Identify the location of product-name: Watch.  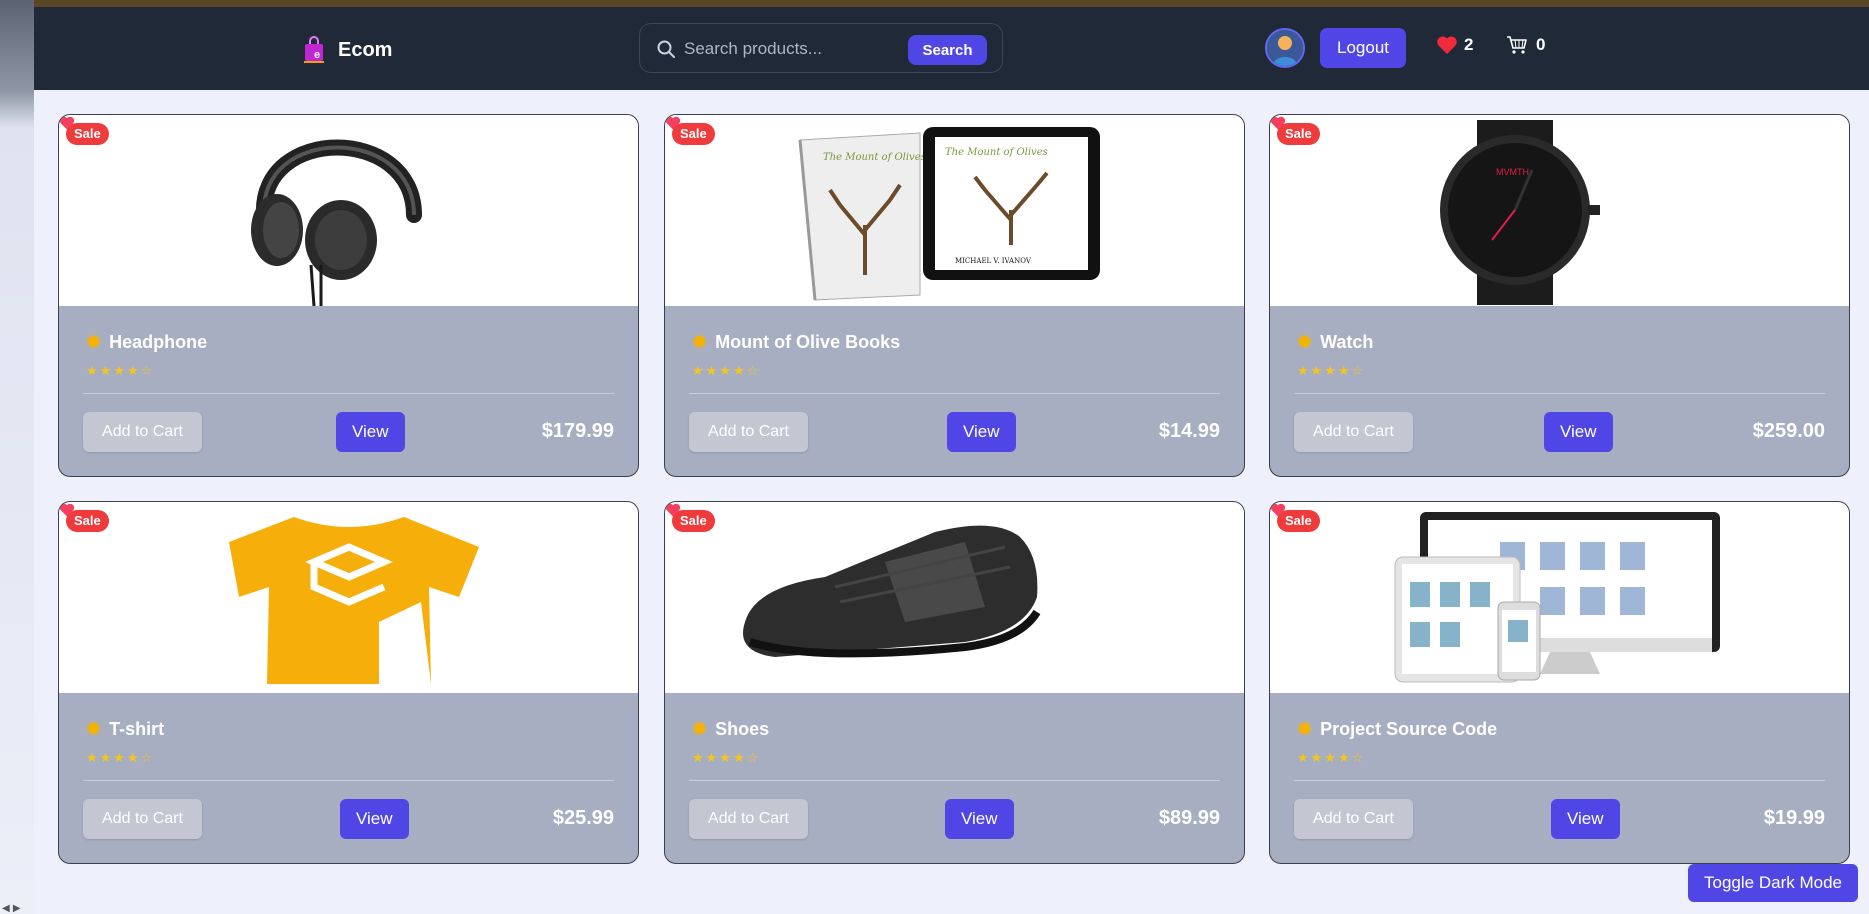
(1347, 342).